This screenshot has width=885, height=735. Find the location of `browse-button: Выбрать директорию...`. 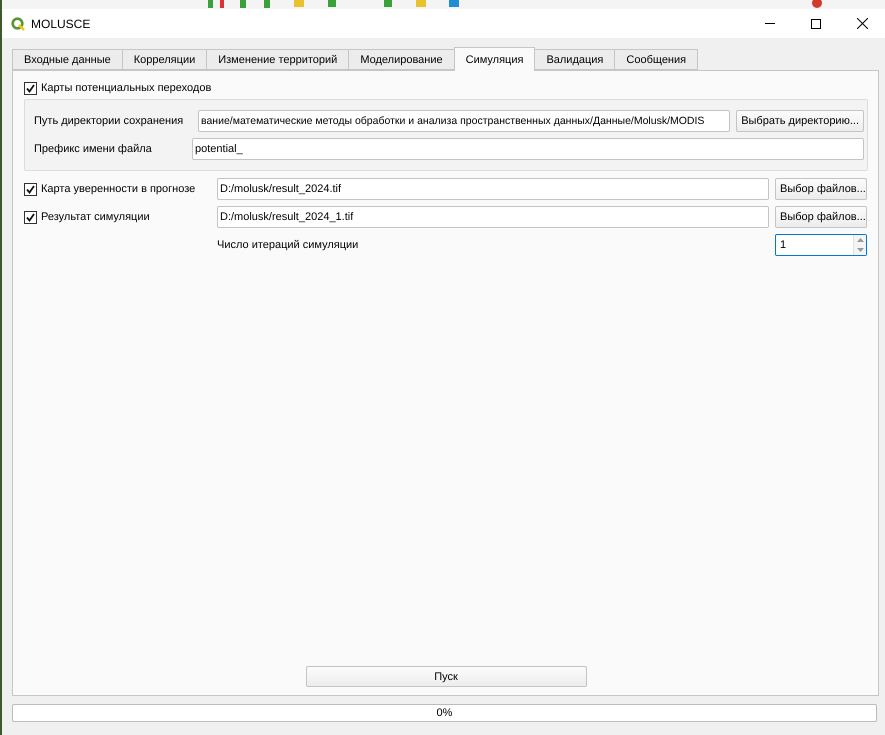

browse-button: Выбрать директорию... is located at coordinates (800, 121).